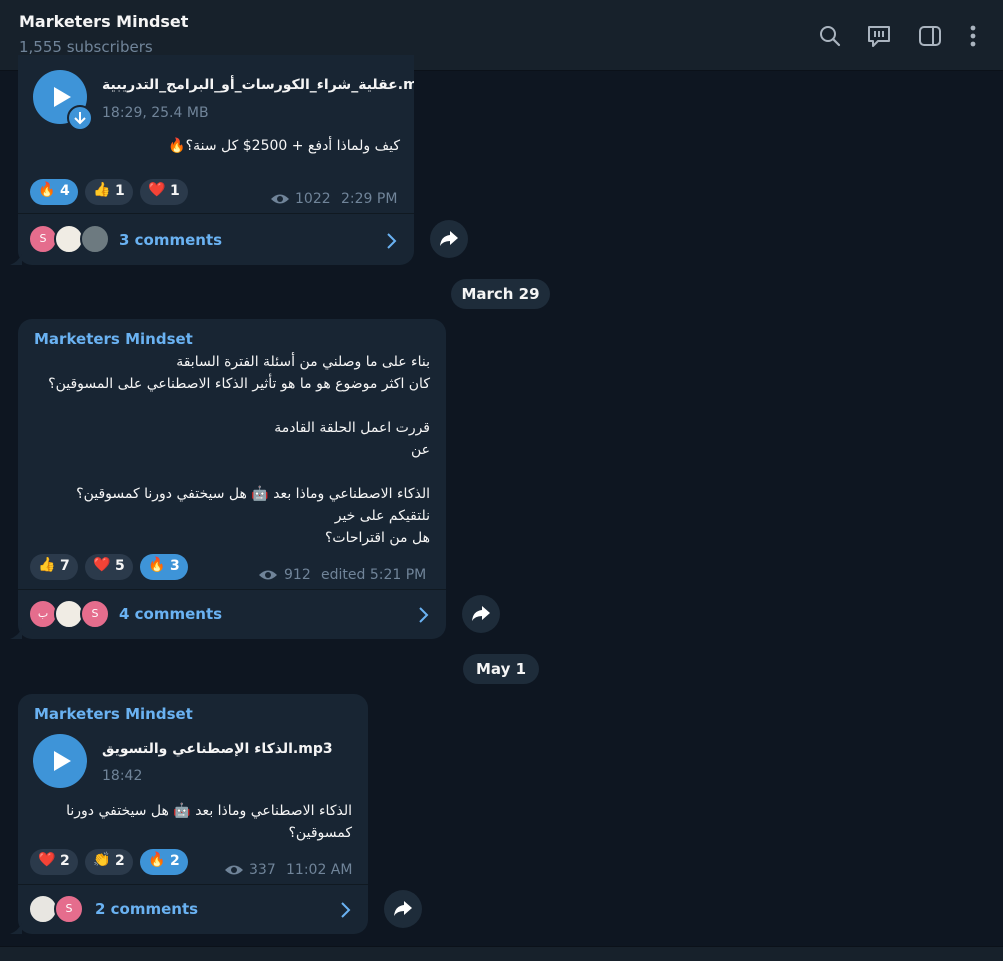 The width and height of the screenshot is (1003, 961). What do you see at coordinates (830, 36) in the screenshot?
I see `search-icon` at bounding box center [830, 36].